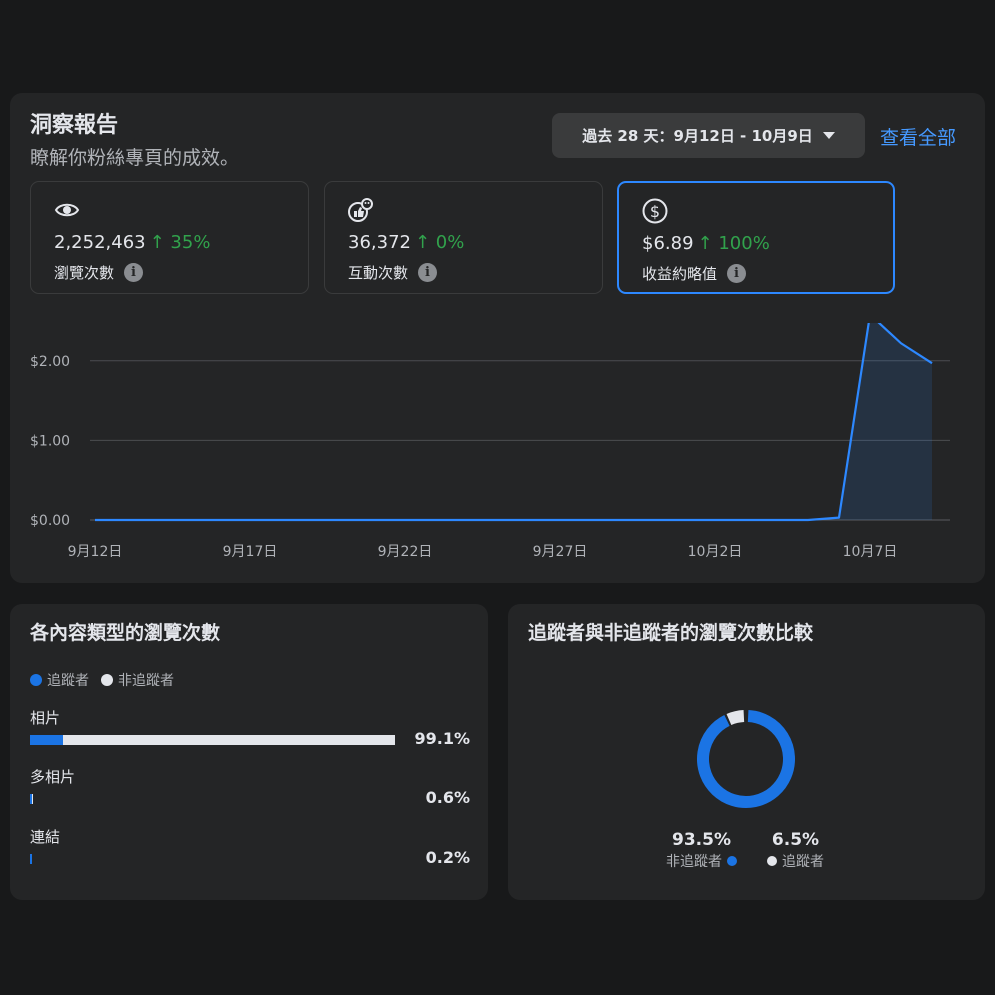  Describe the element at coordinates (560, 552) in the screenshot. I see `x-tick-label: 9月27日` at that location.